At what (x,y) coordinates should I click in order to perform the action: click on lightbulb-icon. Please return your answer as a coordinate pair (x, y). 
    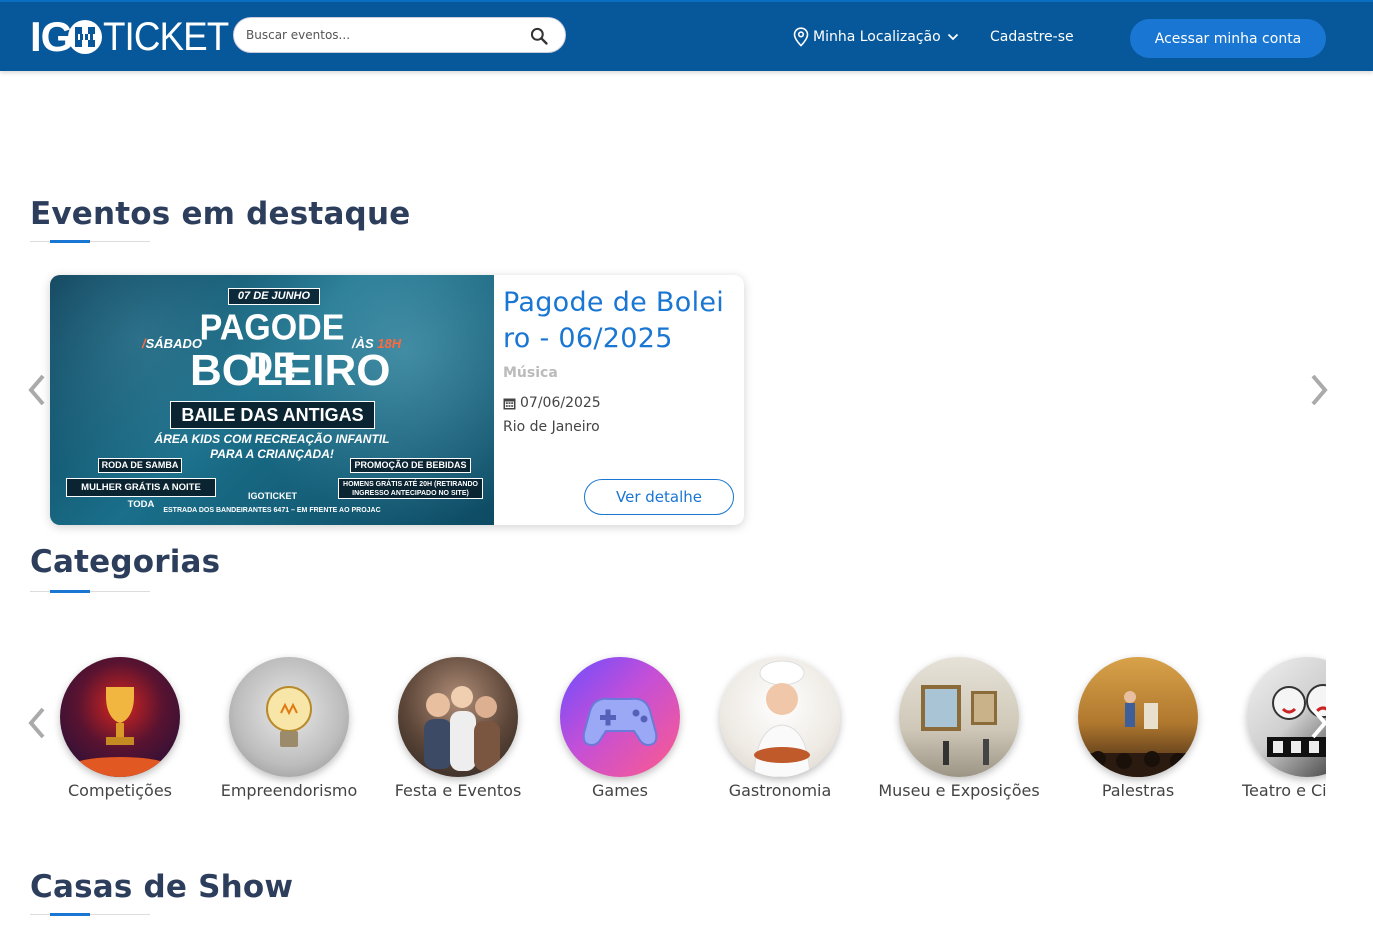
    Looking at the image, I should click on (289, 716).